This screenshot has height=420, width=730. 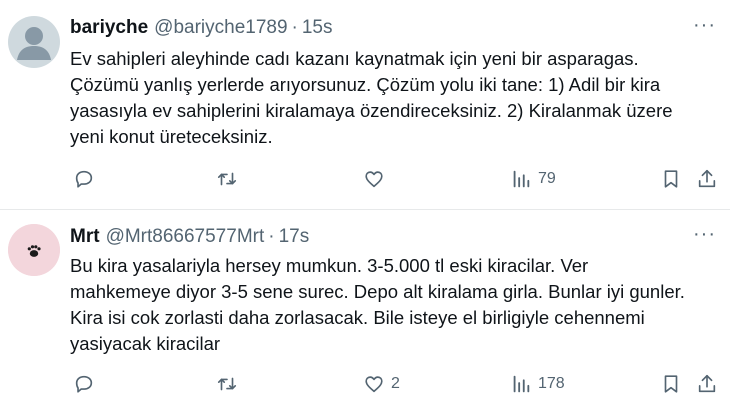 I want to click on view-count: 79, so click(x=547, y=178).